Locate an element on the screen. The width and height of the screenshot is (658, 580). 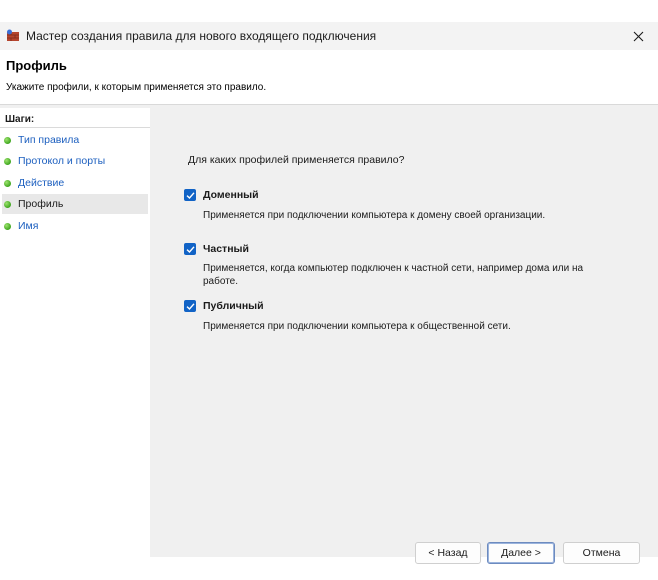
domain-label: Доменный is located at coordinates (231, 195).